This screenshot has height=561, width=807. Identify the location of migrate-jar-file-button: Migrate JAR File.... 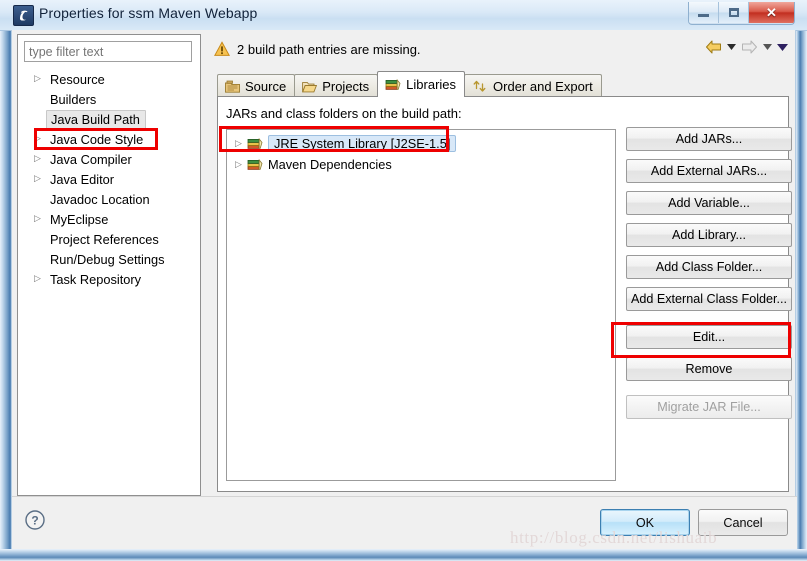
(709, 407).